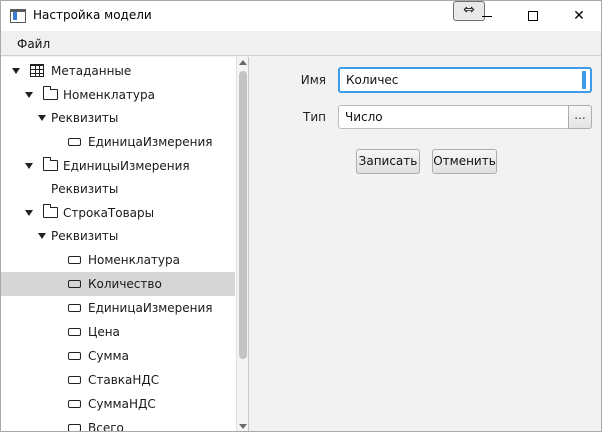 The image size is (602, 432). What do you see at coordinates (125, 284) in the screenshot?
I see `tree-item-label: Количество` at bounding box center [125, 284].